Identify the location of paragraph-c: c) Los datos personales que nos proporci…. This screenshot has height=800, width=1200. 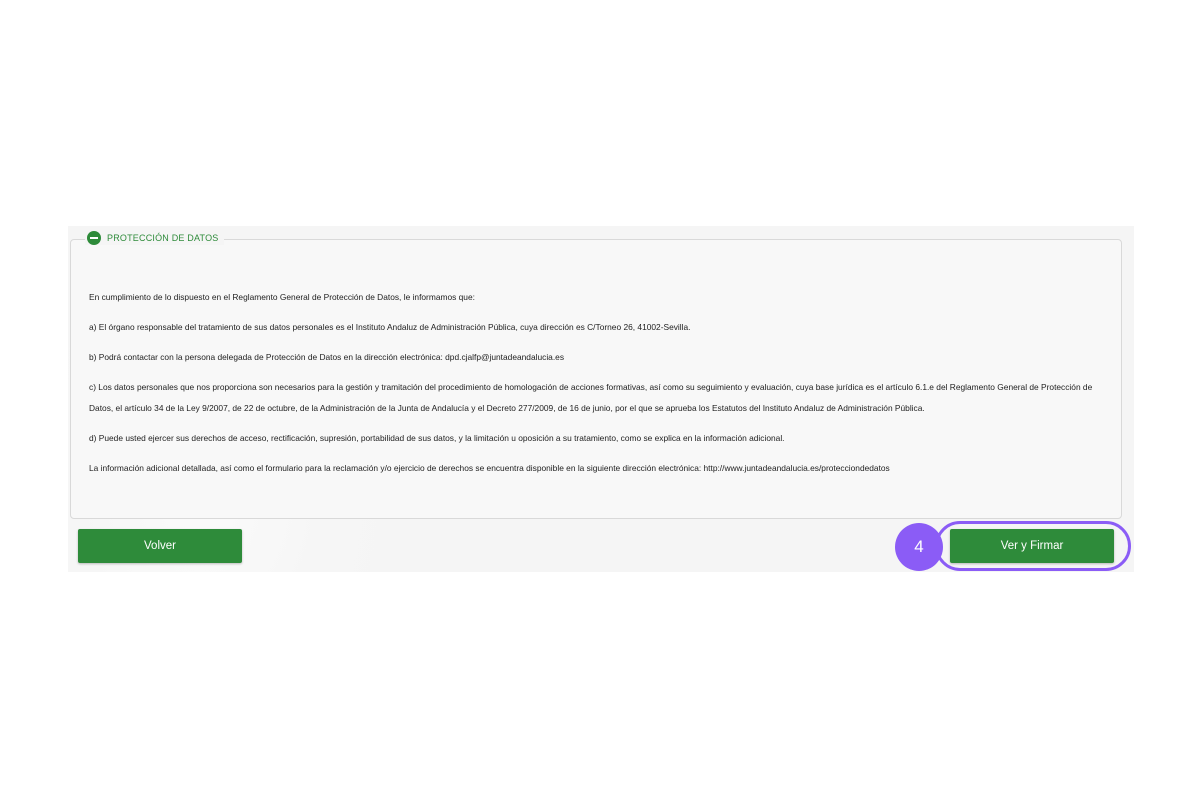
(591, 397).